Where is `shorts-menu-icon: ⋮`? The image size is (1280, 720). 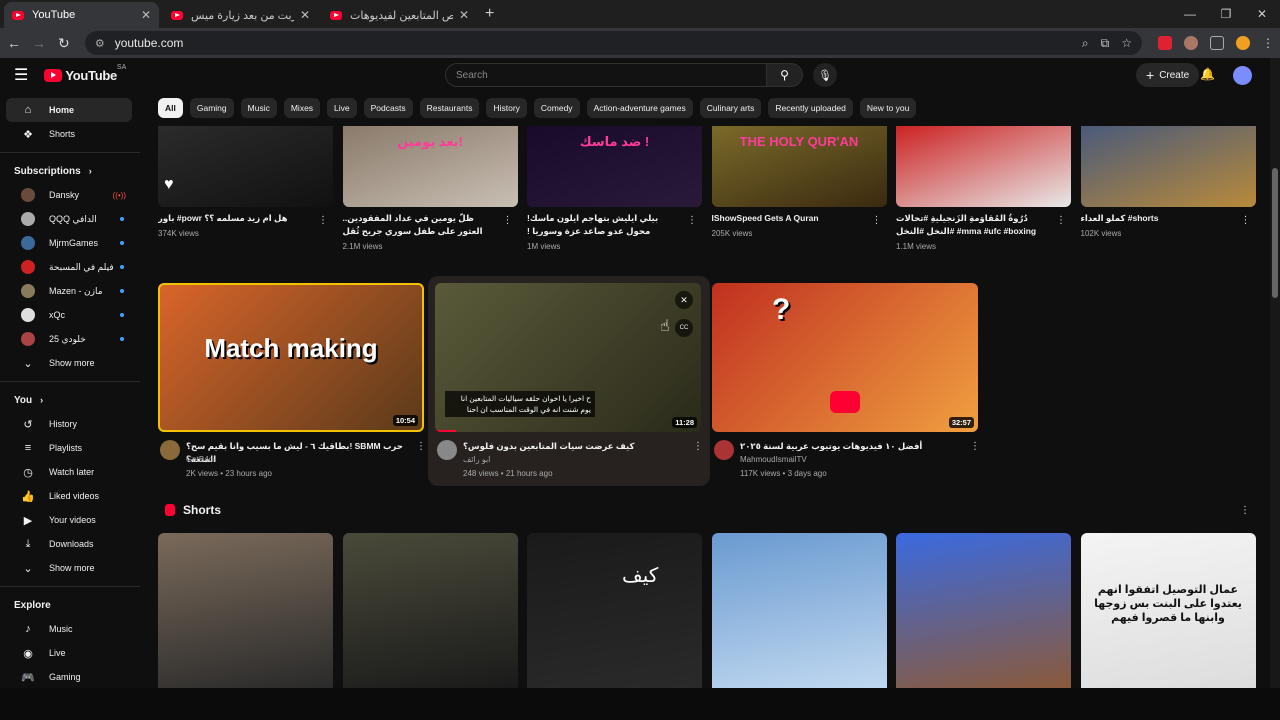
shorts-menu-icon: ⋮ is located at coordinates (1245, 510).